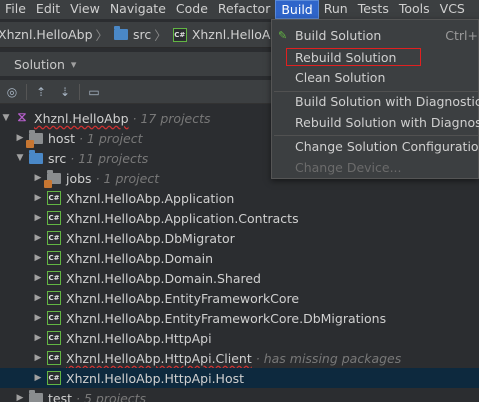  Describe the element at coordinates (150, 238) in the screenshot. I see `tree-row-label: Xhznl.HelloAbp.DbMigrator` at that location.